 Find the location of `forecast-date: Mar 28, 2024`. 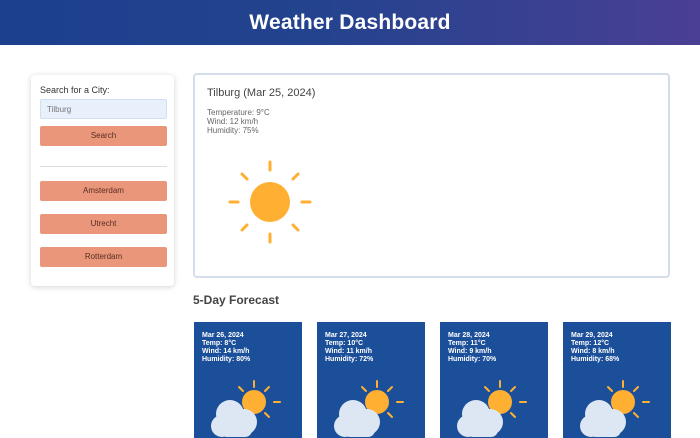

forecast-date: Mar 28, 2024 is located at coordinates (469, 335).